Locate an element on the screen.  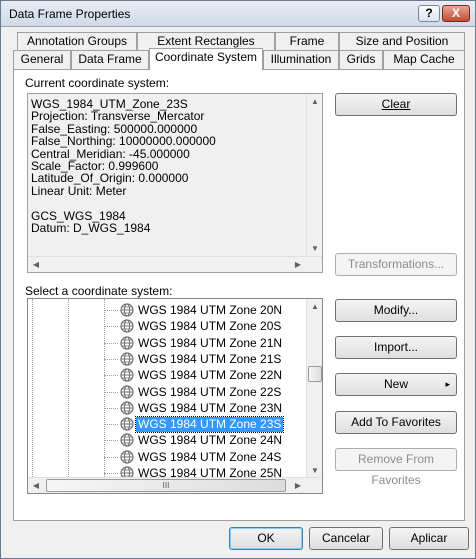
tab-frame: Frame is located at coordinates (307, 41).